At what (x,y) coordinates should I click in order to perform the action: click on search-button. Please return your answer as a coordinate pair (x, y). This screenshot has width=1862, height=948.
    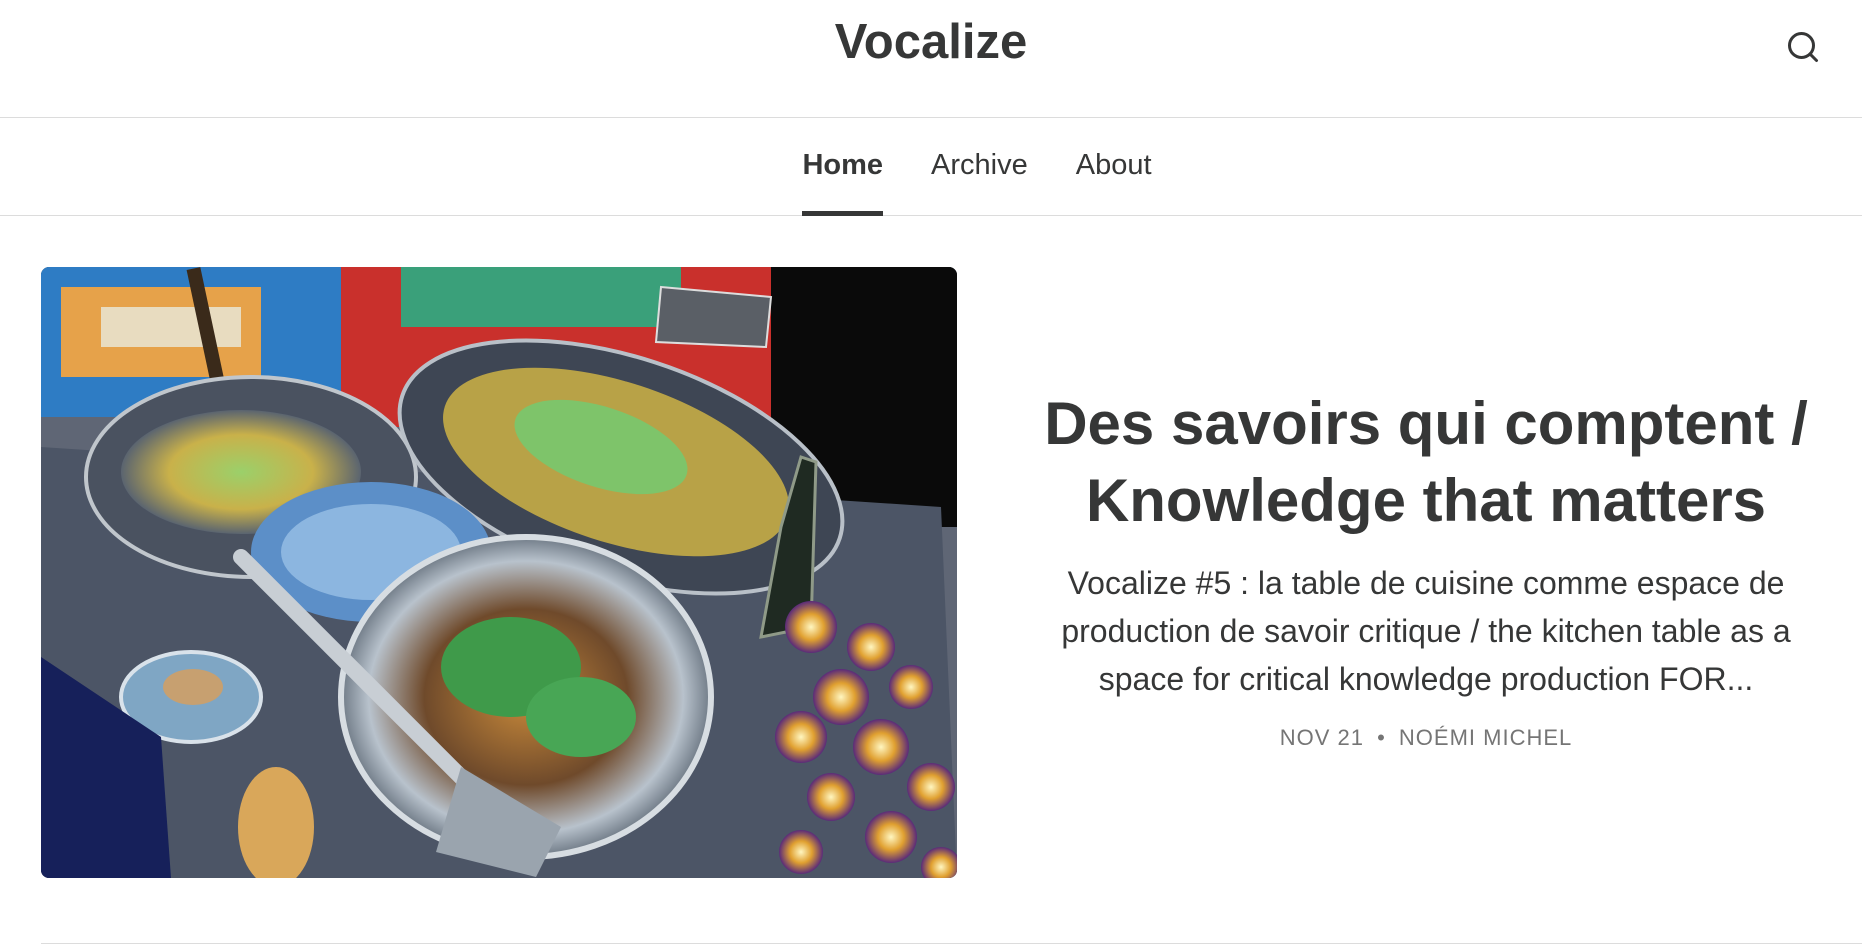
    Looking at the image, I should click on (1803, 47).